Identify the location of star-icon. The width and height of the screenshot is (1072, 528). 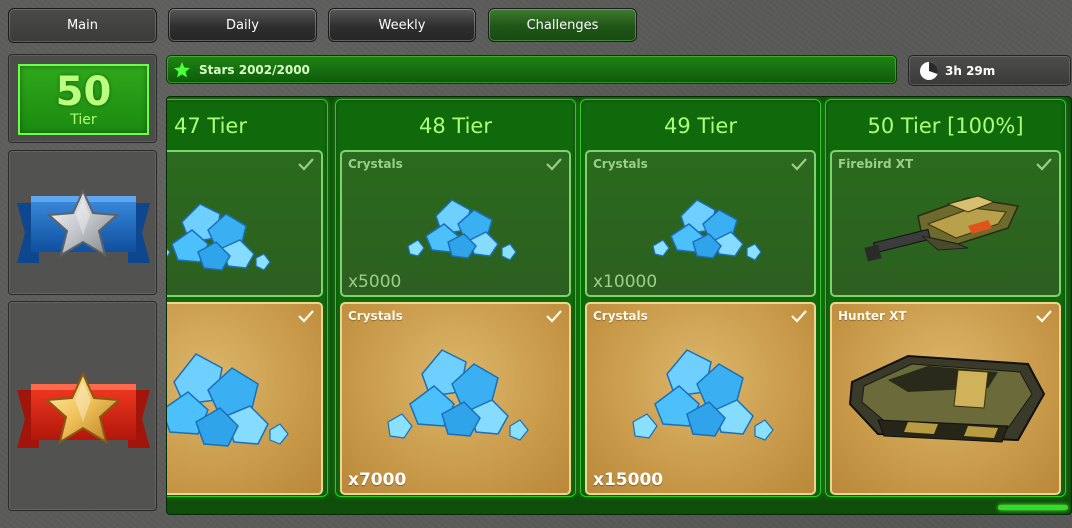
(182, 70).